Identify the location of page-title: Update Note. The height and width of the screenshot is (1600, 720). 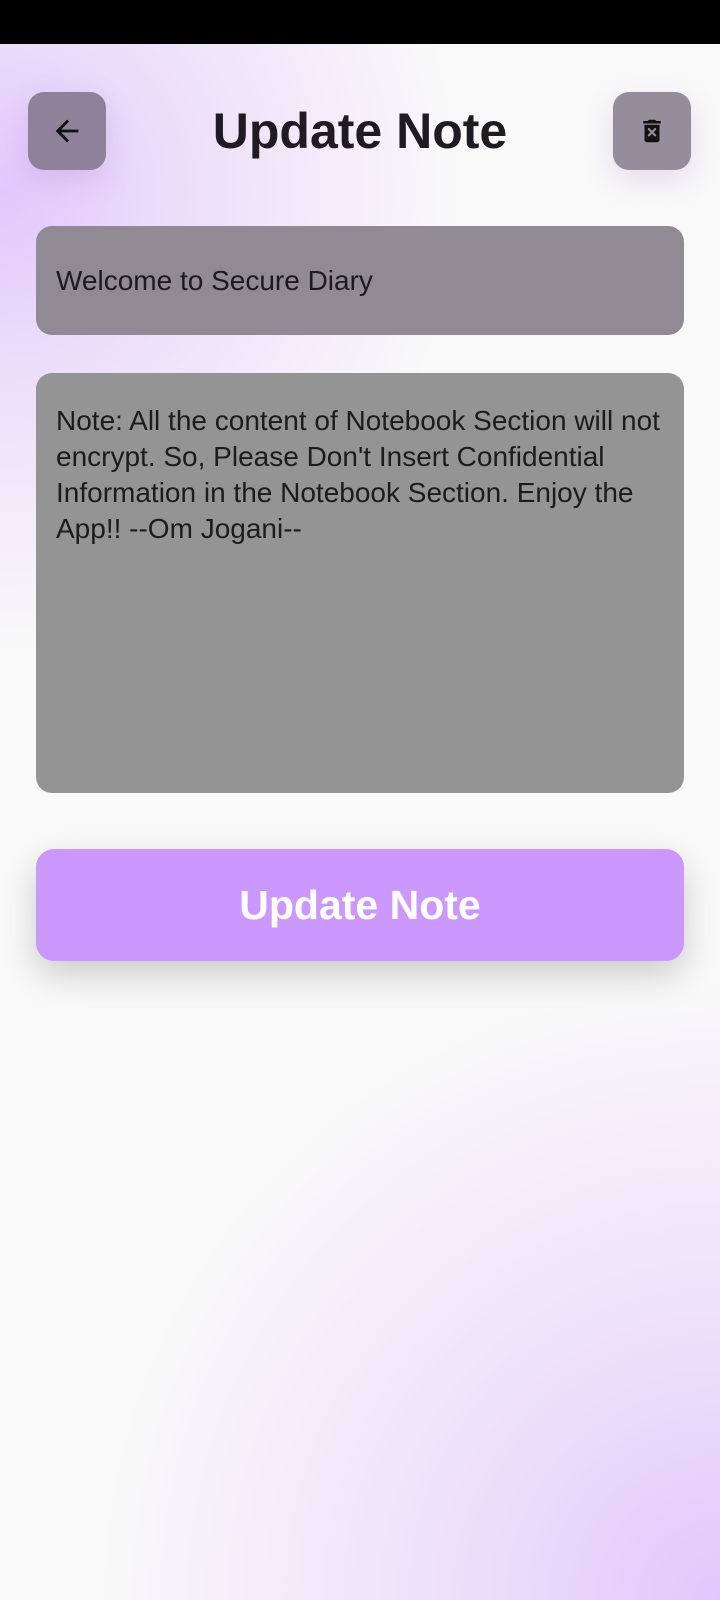
(360, 131).